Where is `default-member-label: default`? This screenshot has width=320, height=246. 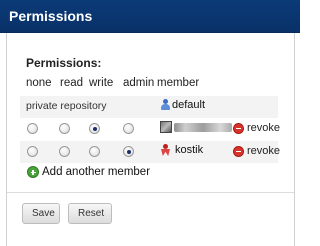 default-member-label: default is located at coordinates (189, 105).